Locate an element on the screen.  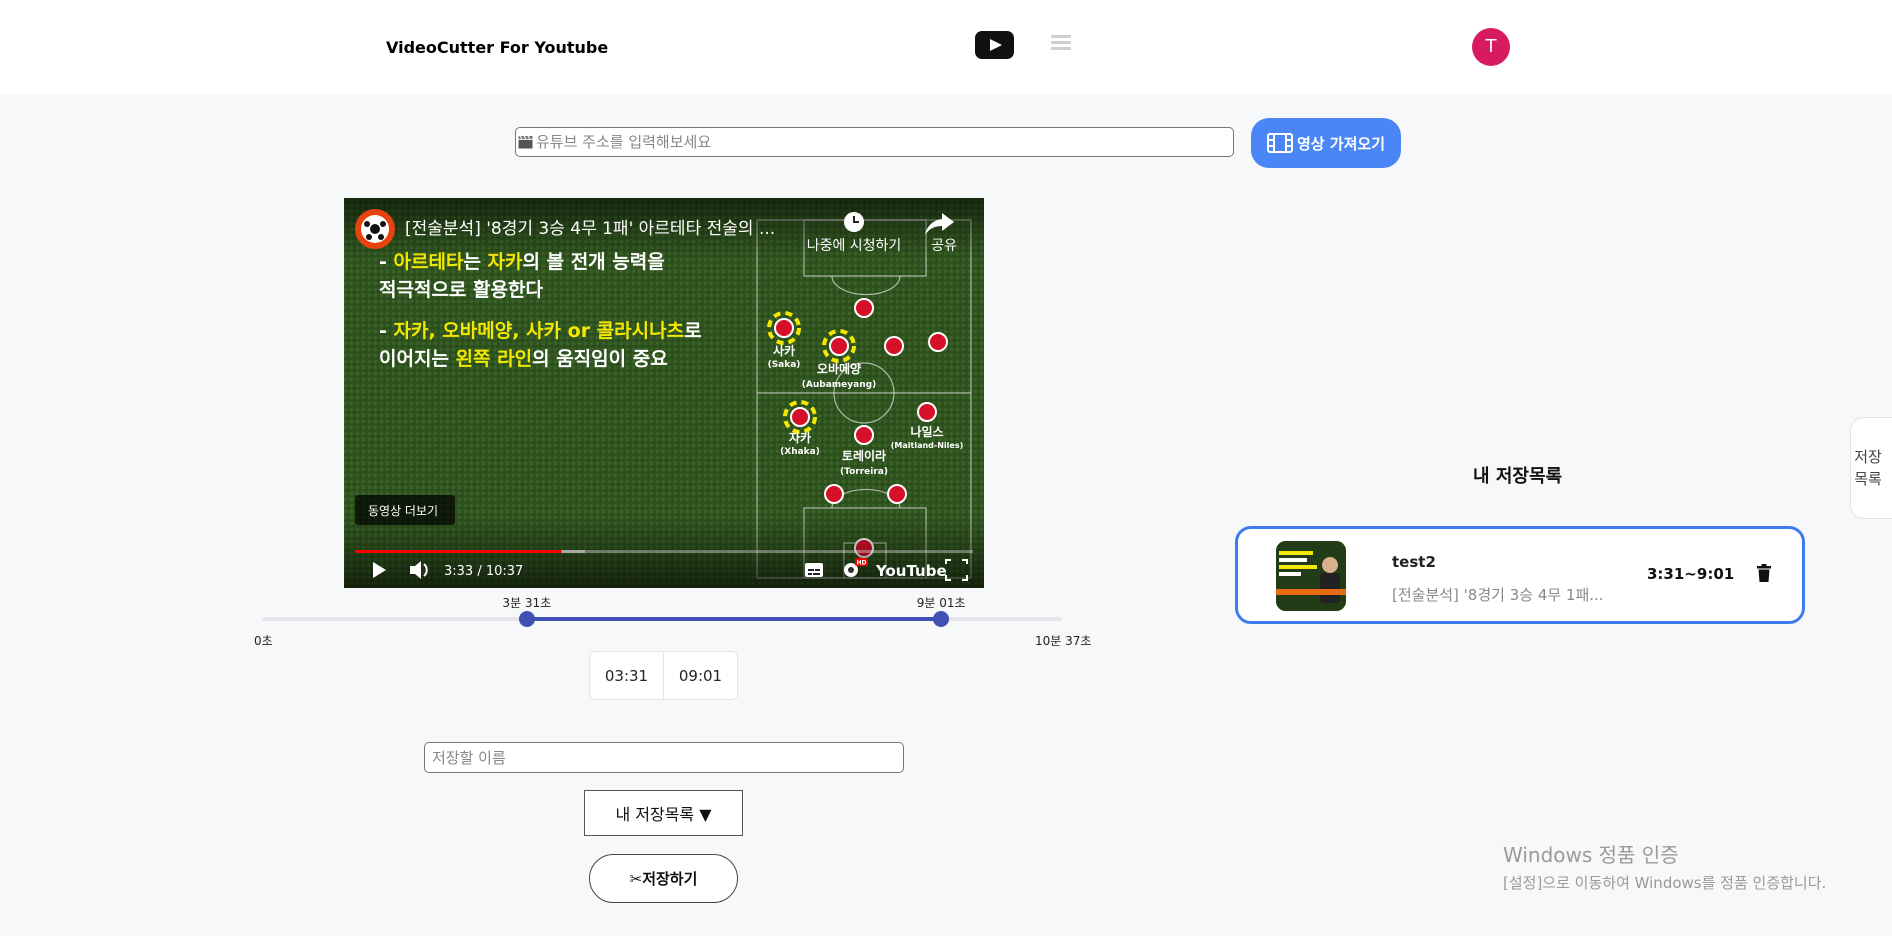
svg-text: 이어지는 왼쪽 라인의 움직임이 중요 is located at coordinates (523, 359).